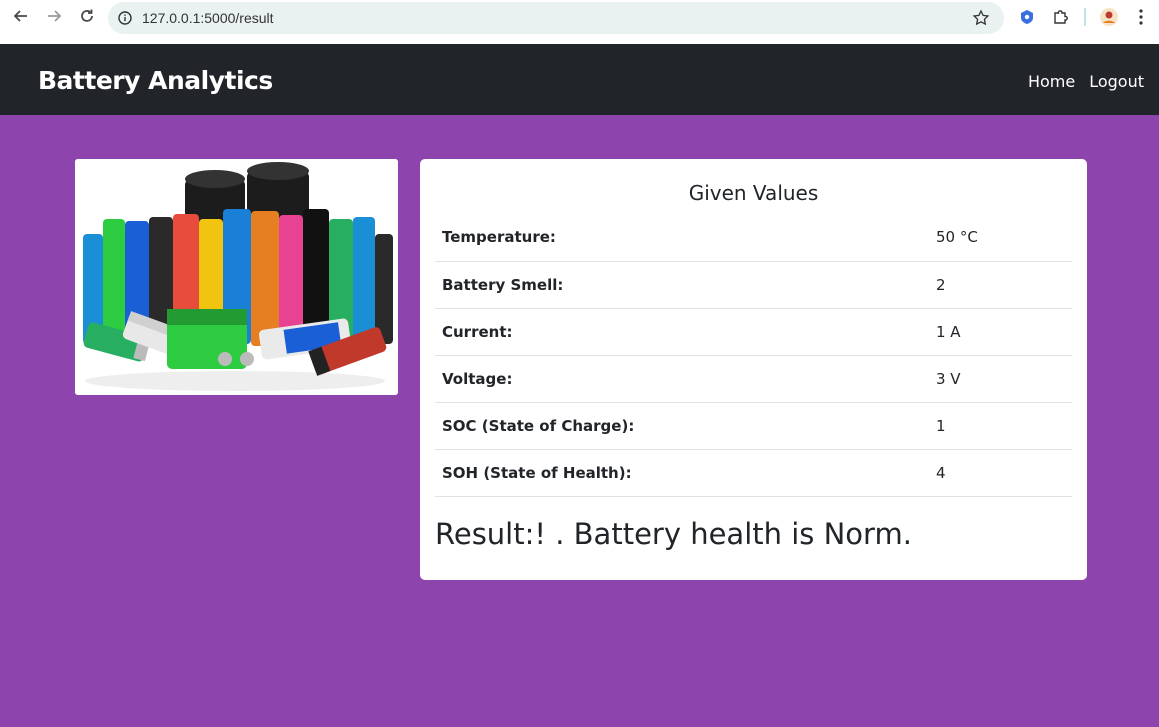 The height and width of the screenshot is (727, 1159). I want to click on row-value: 1 A, so click(1000, 332).